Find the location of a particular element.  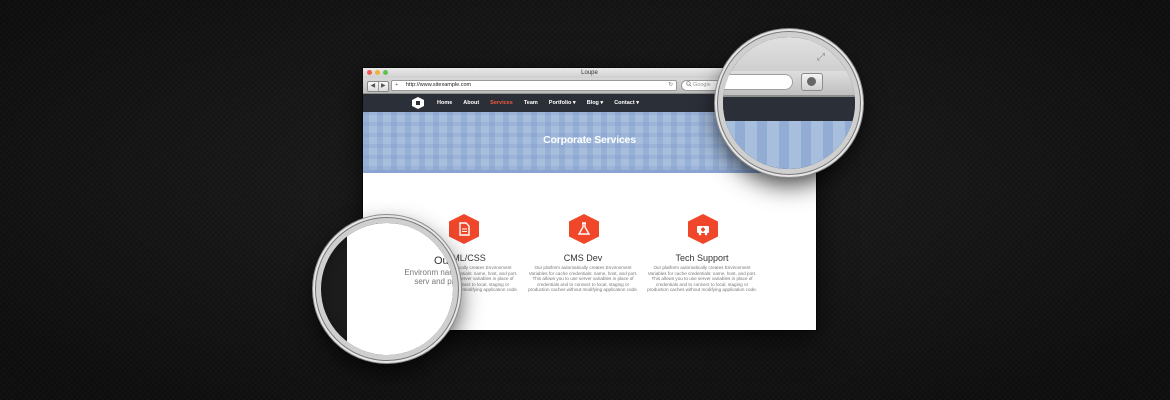

add-bookmark-icon: + is located at coordinates (396, 85).